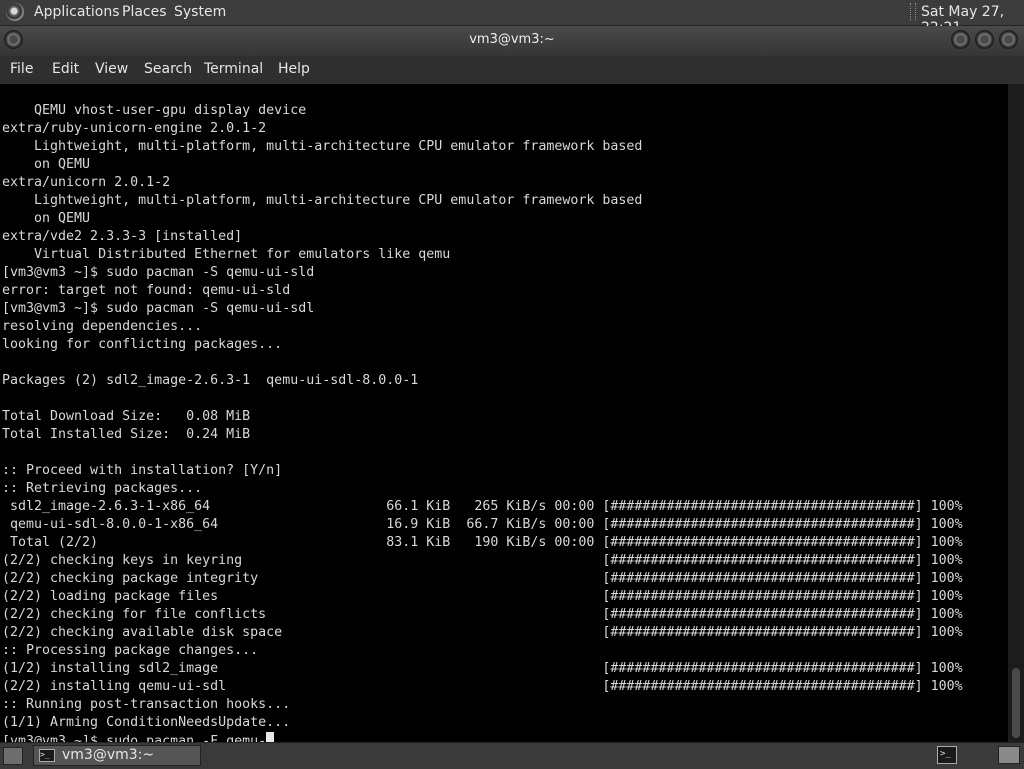  I want to click on terminal-line: extra/unicorn 2.0.1-2, so click(86, 182).